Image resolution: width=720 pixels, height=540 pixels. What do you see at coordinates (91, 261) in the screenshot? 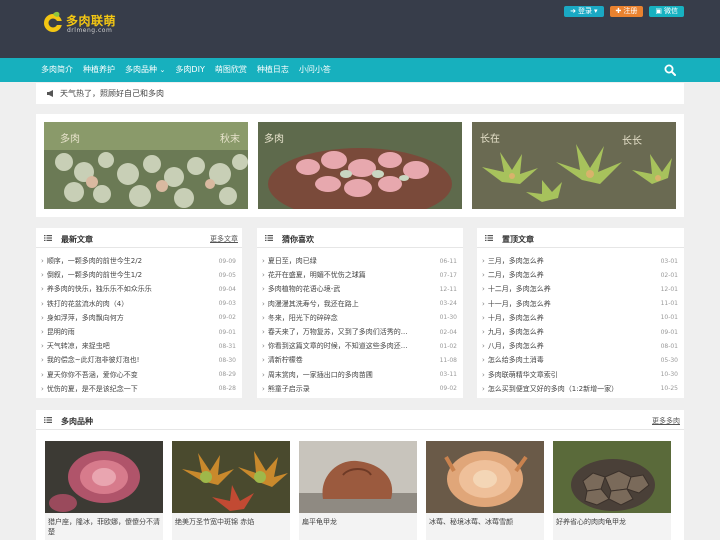
I see `article-title: 顺序，一颗多肉的前世今生2/2` at bounding box center [91, 261].